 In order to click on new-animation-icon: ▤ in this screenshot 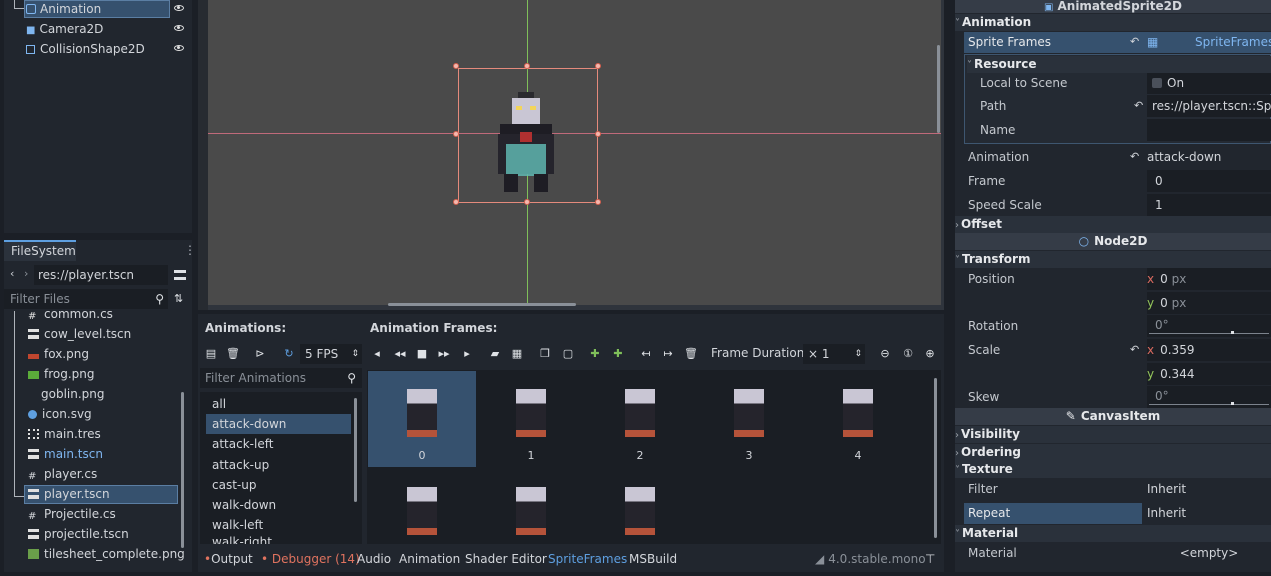, I will do `click(211, 354)`.